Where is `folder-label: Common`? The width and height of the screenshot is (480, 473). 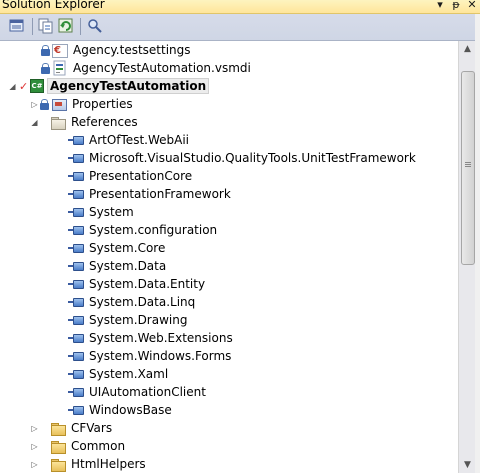
folder-label: Common is located at coordinates (98, 446).